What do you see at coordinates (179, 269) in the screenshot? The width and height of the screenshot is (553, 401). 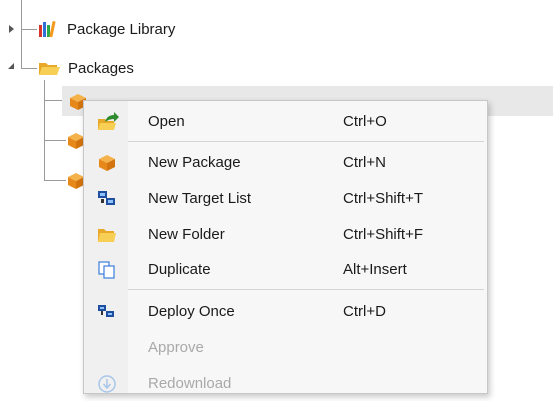 I see `menu-item-label: Duplicate` at bounding box center [179, 269].